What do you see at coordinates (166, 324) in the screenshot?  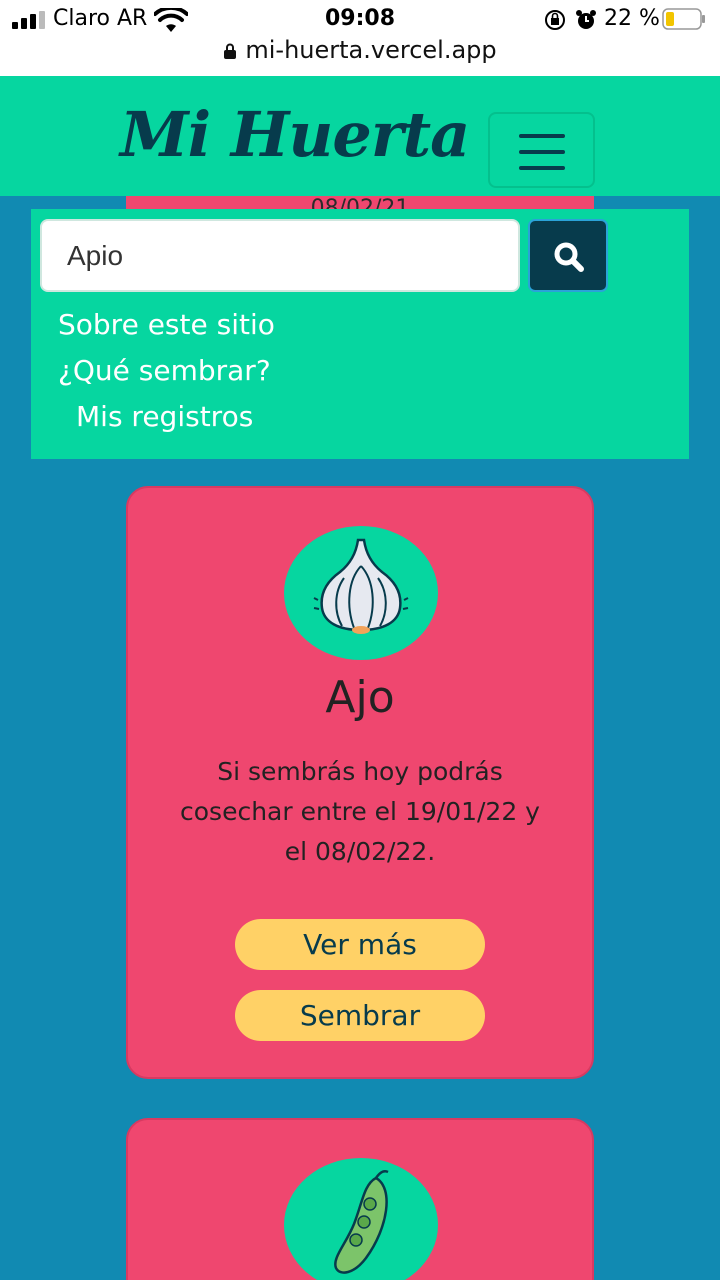 I see `nav-link-about: Sobre este sitio` at bounding box center [166, 324].